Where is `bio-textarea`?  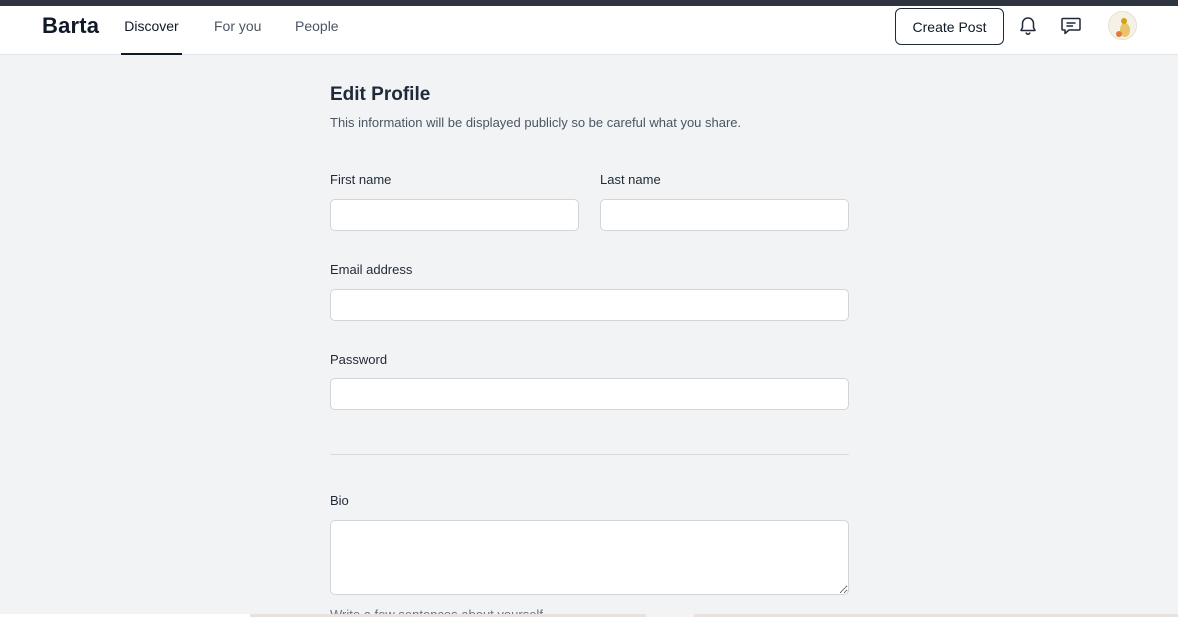
bio-textarea is located at coordinates (589, 557).